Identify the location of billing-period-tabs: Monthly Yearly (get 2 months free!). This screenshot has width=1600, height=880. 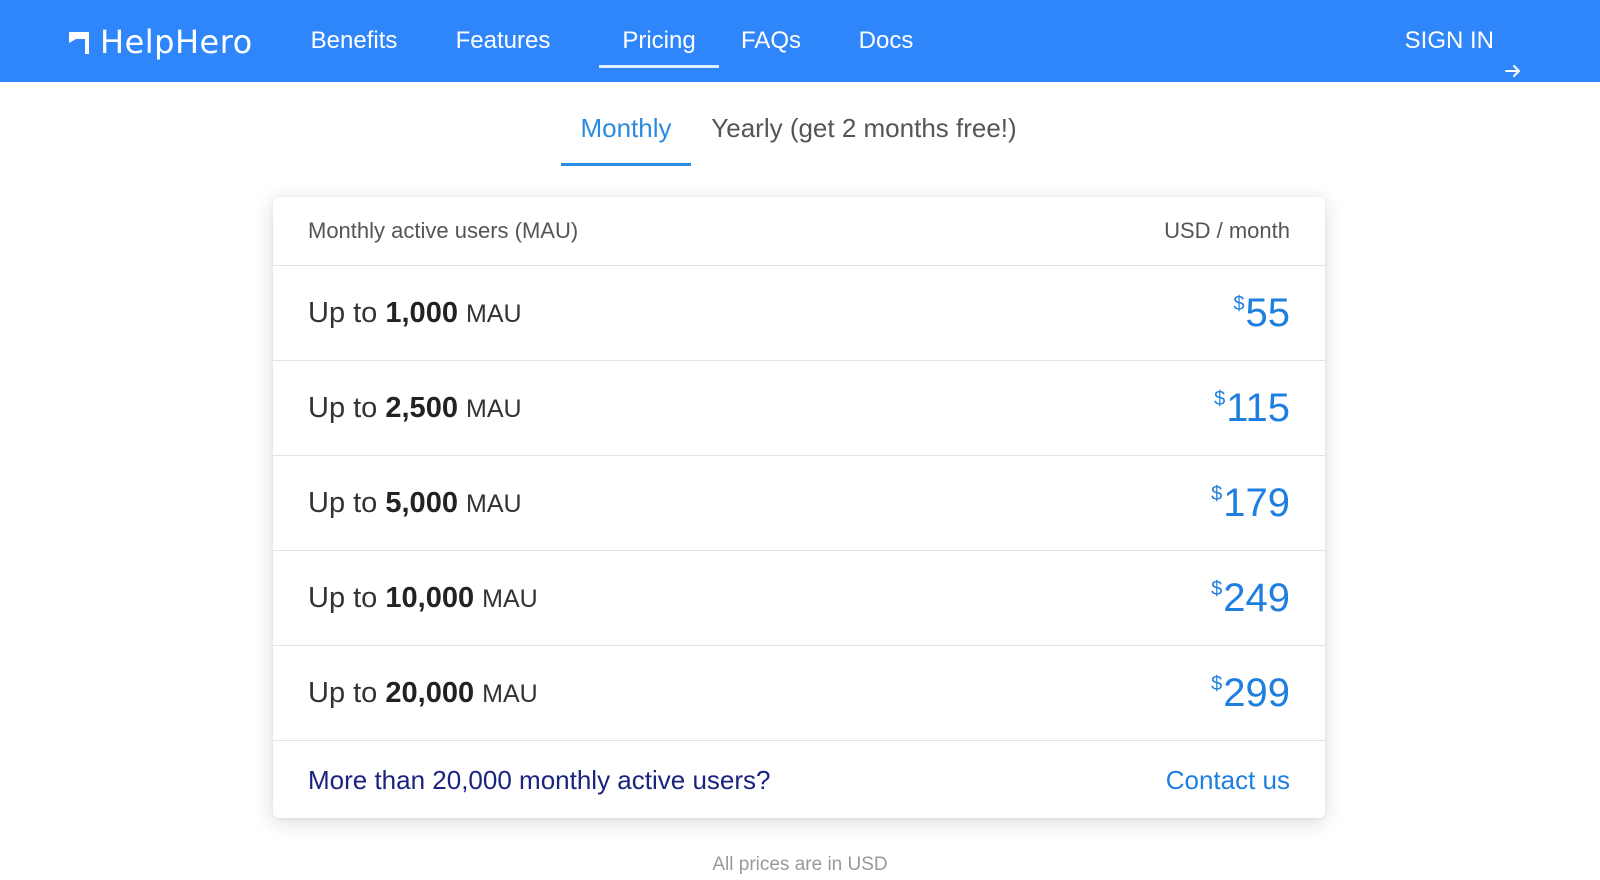
(800, 133).